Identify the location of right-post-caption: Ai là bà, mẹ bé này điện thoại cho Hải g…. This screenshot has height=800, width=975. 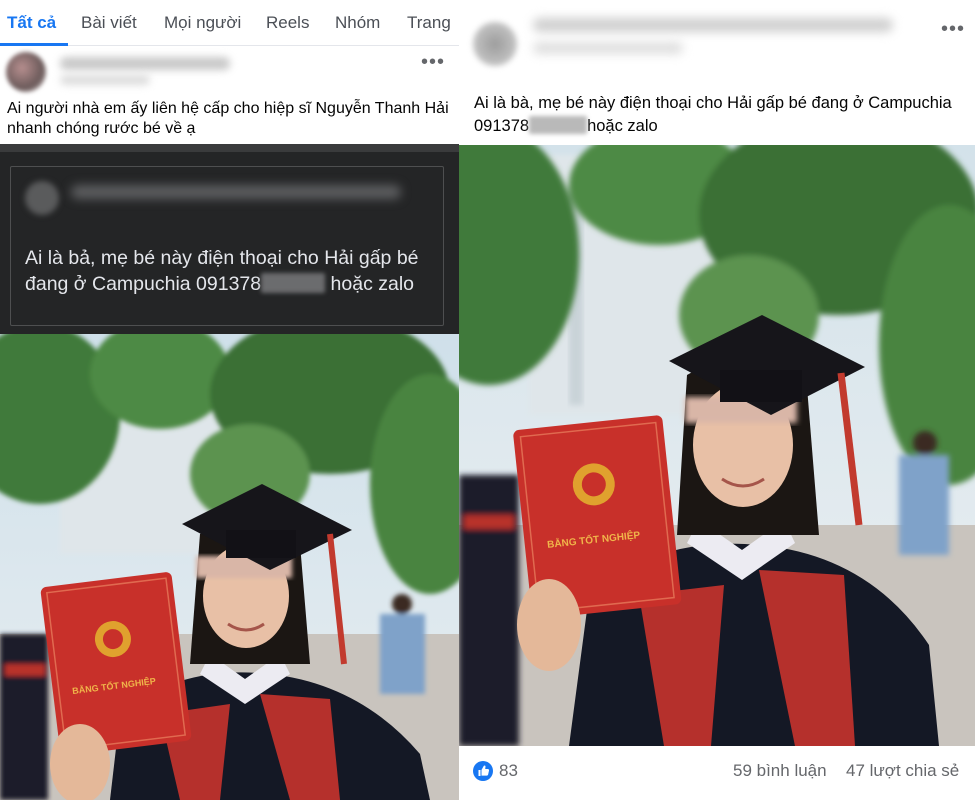
(714, 115).